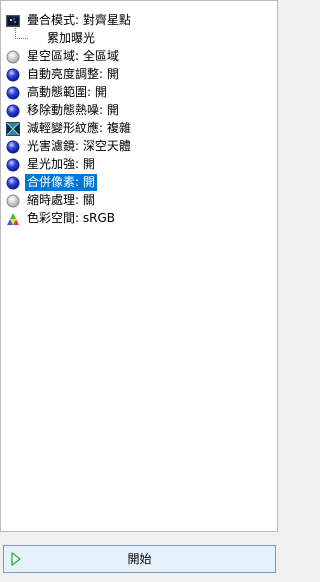  I want to click on tree-item-accumulate-exposure: 累加曝光, so click(141, 38).